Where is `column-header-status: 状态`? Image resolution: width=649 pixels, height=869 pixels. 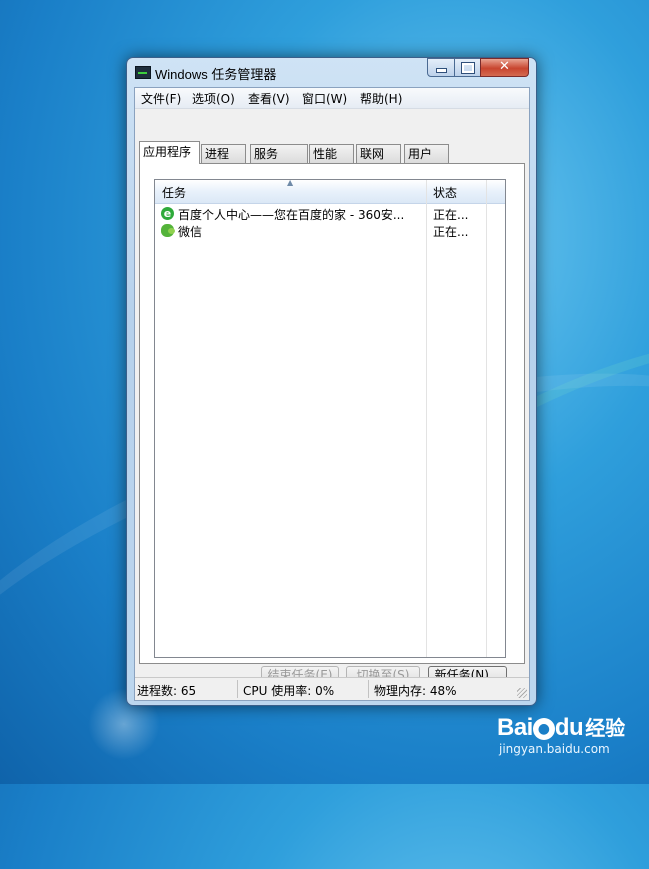
column-header-status: 状态 is located at coordinates (445, 192).